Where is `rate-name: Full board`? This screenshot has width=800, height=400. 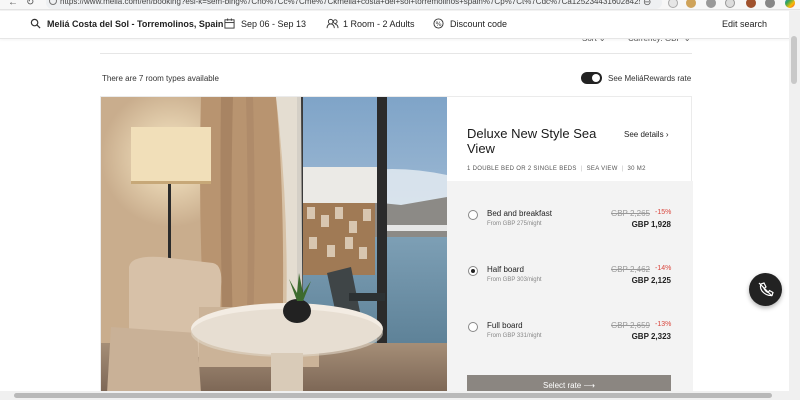 rate-name: Full board is located at coordinates (505, 325).